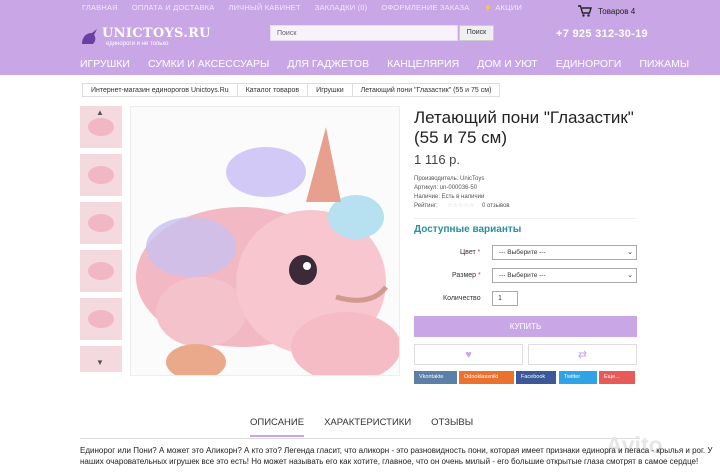  I want to click on cart-button: Товаров 4, so click(606, 11).